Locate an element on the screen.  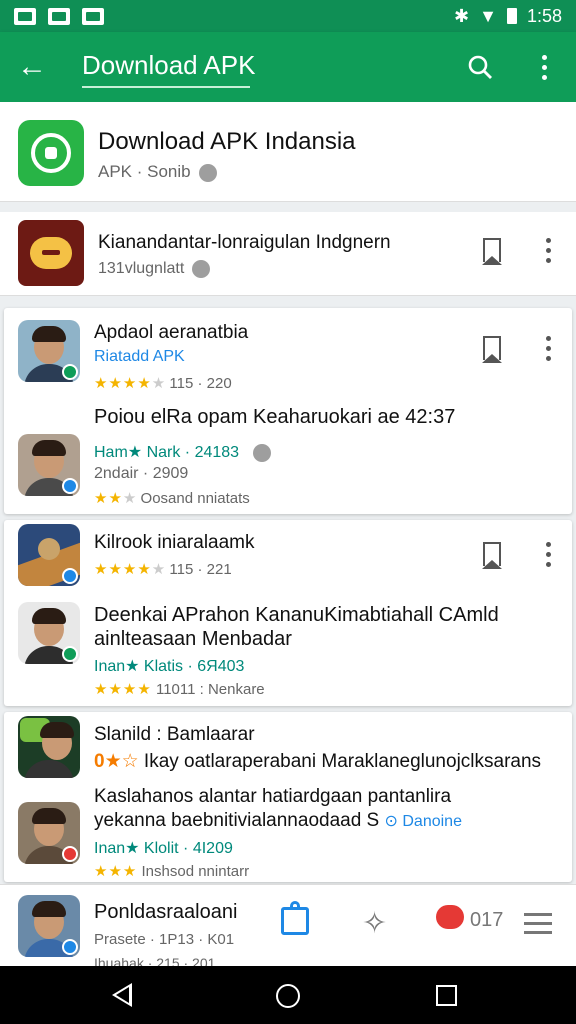
app-notification-icon is located at coordinates (59, 16).